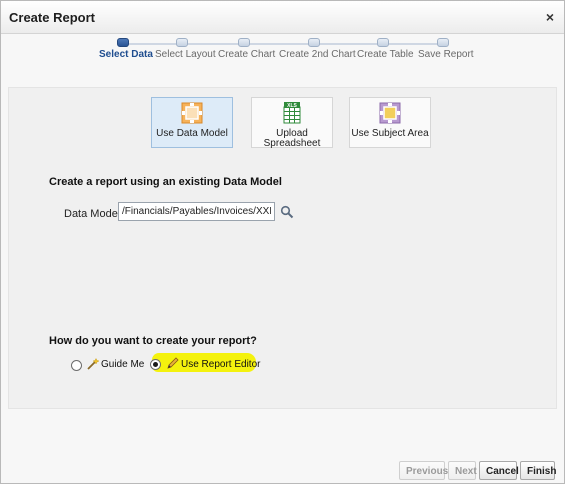  I want to click on guide-me-label: Guide Me, so click(122, 364).